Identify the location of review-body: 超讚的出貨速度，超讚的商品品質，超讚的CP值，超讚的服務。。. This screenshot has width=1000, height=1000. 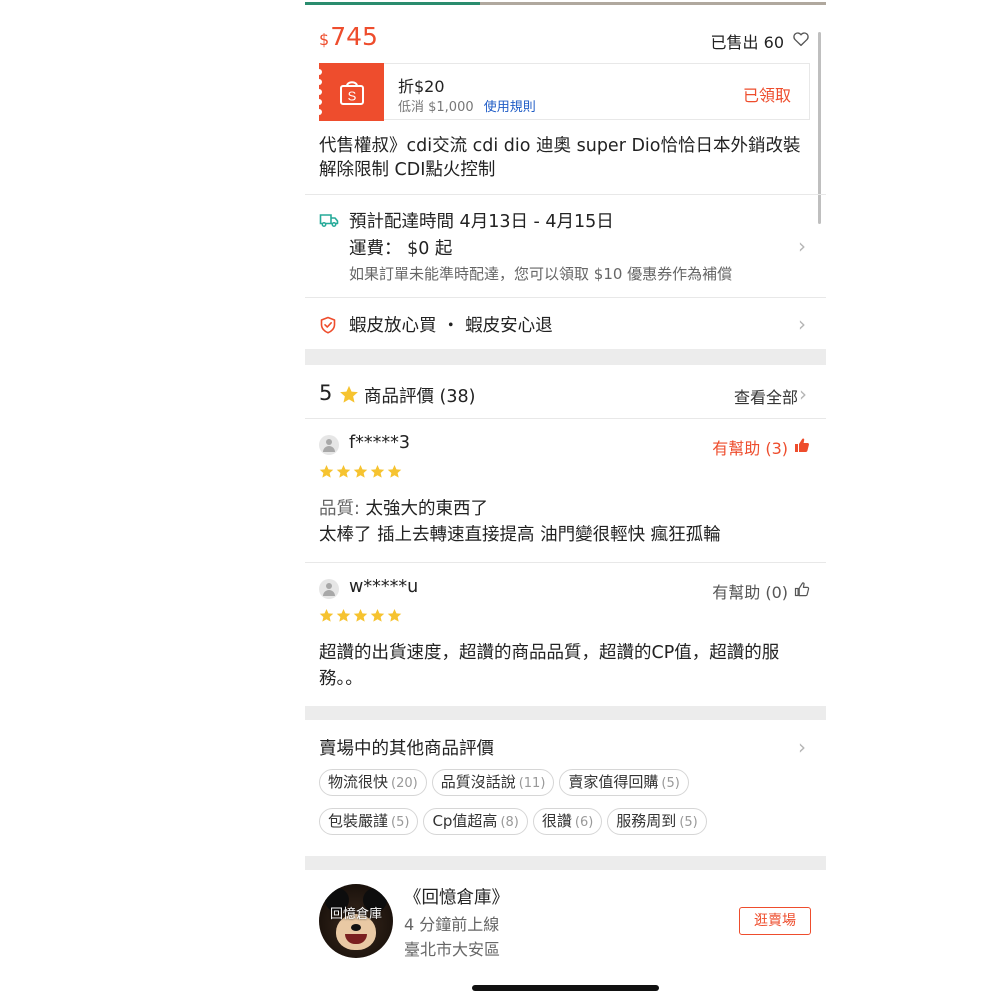
(549, 666).